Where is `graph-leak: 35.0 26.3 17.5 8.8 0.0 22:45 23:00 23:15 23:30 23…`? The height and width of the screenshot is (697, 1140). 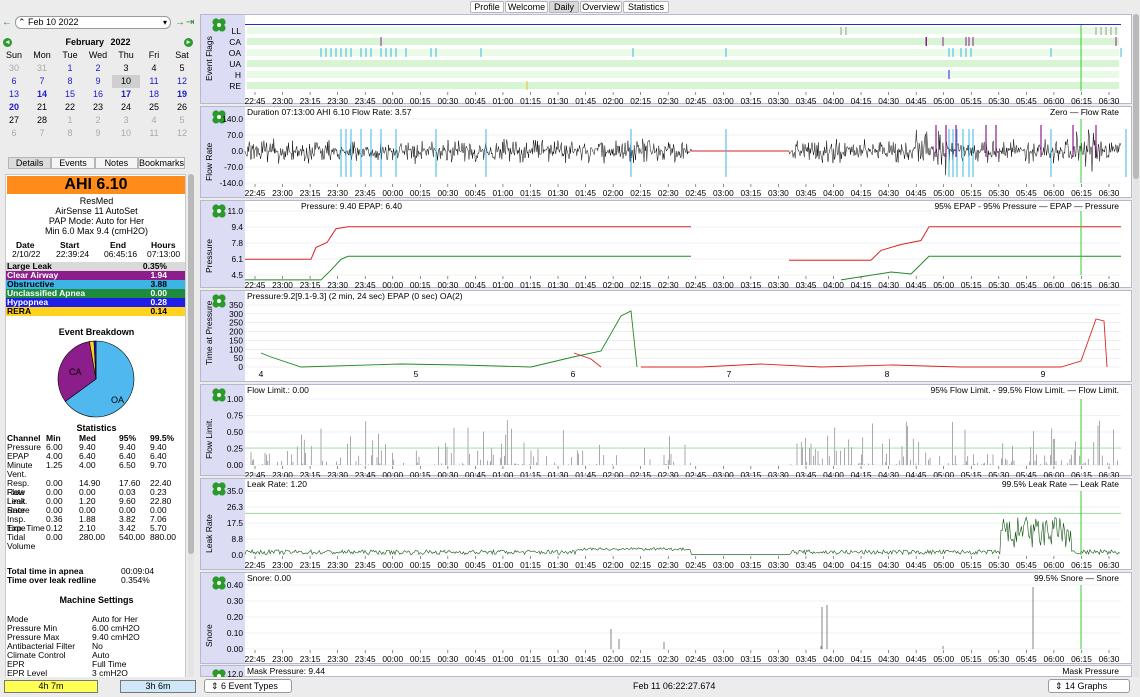 graph-leak: 35.0 26.3 17.5 8.8 0.0 22:45 23:00 23:15 23:30 23… is located at coordinates (666, 524).